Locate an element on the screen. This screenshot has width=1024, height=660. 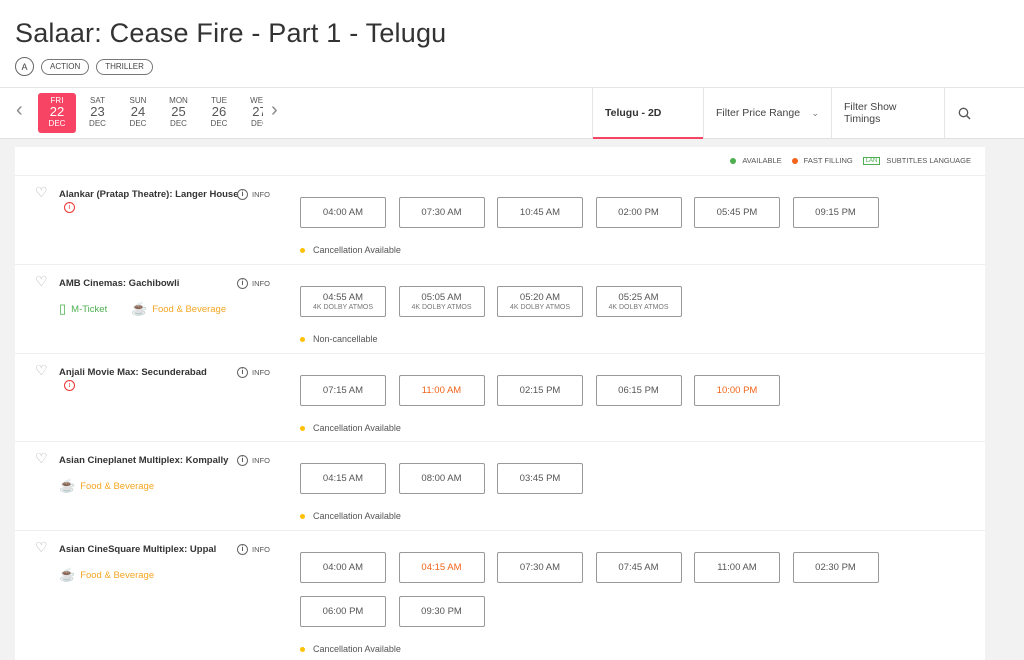
legend-available: AVAILABLE is located at coordinates (756, 160).